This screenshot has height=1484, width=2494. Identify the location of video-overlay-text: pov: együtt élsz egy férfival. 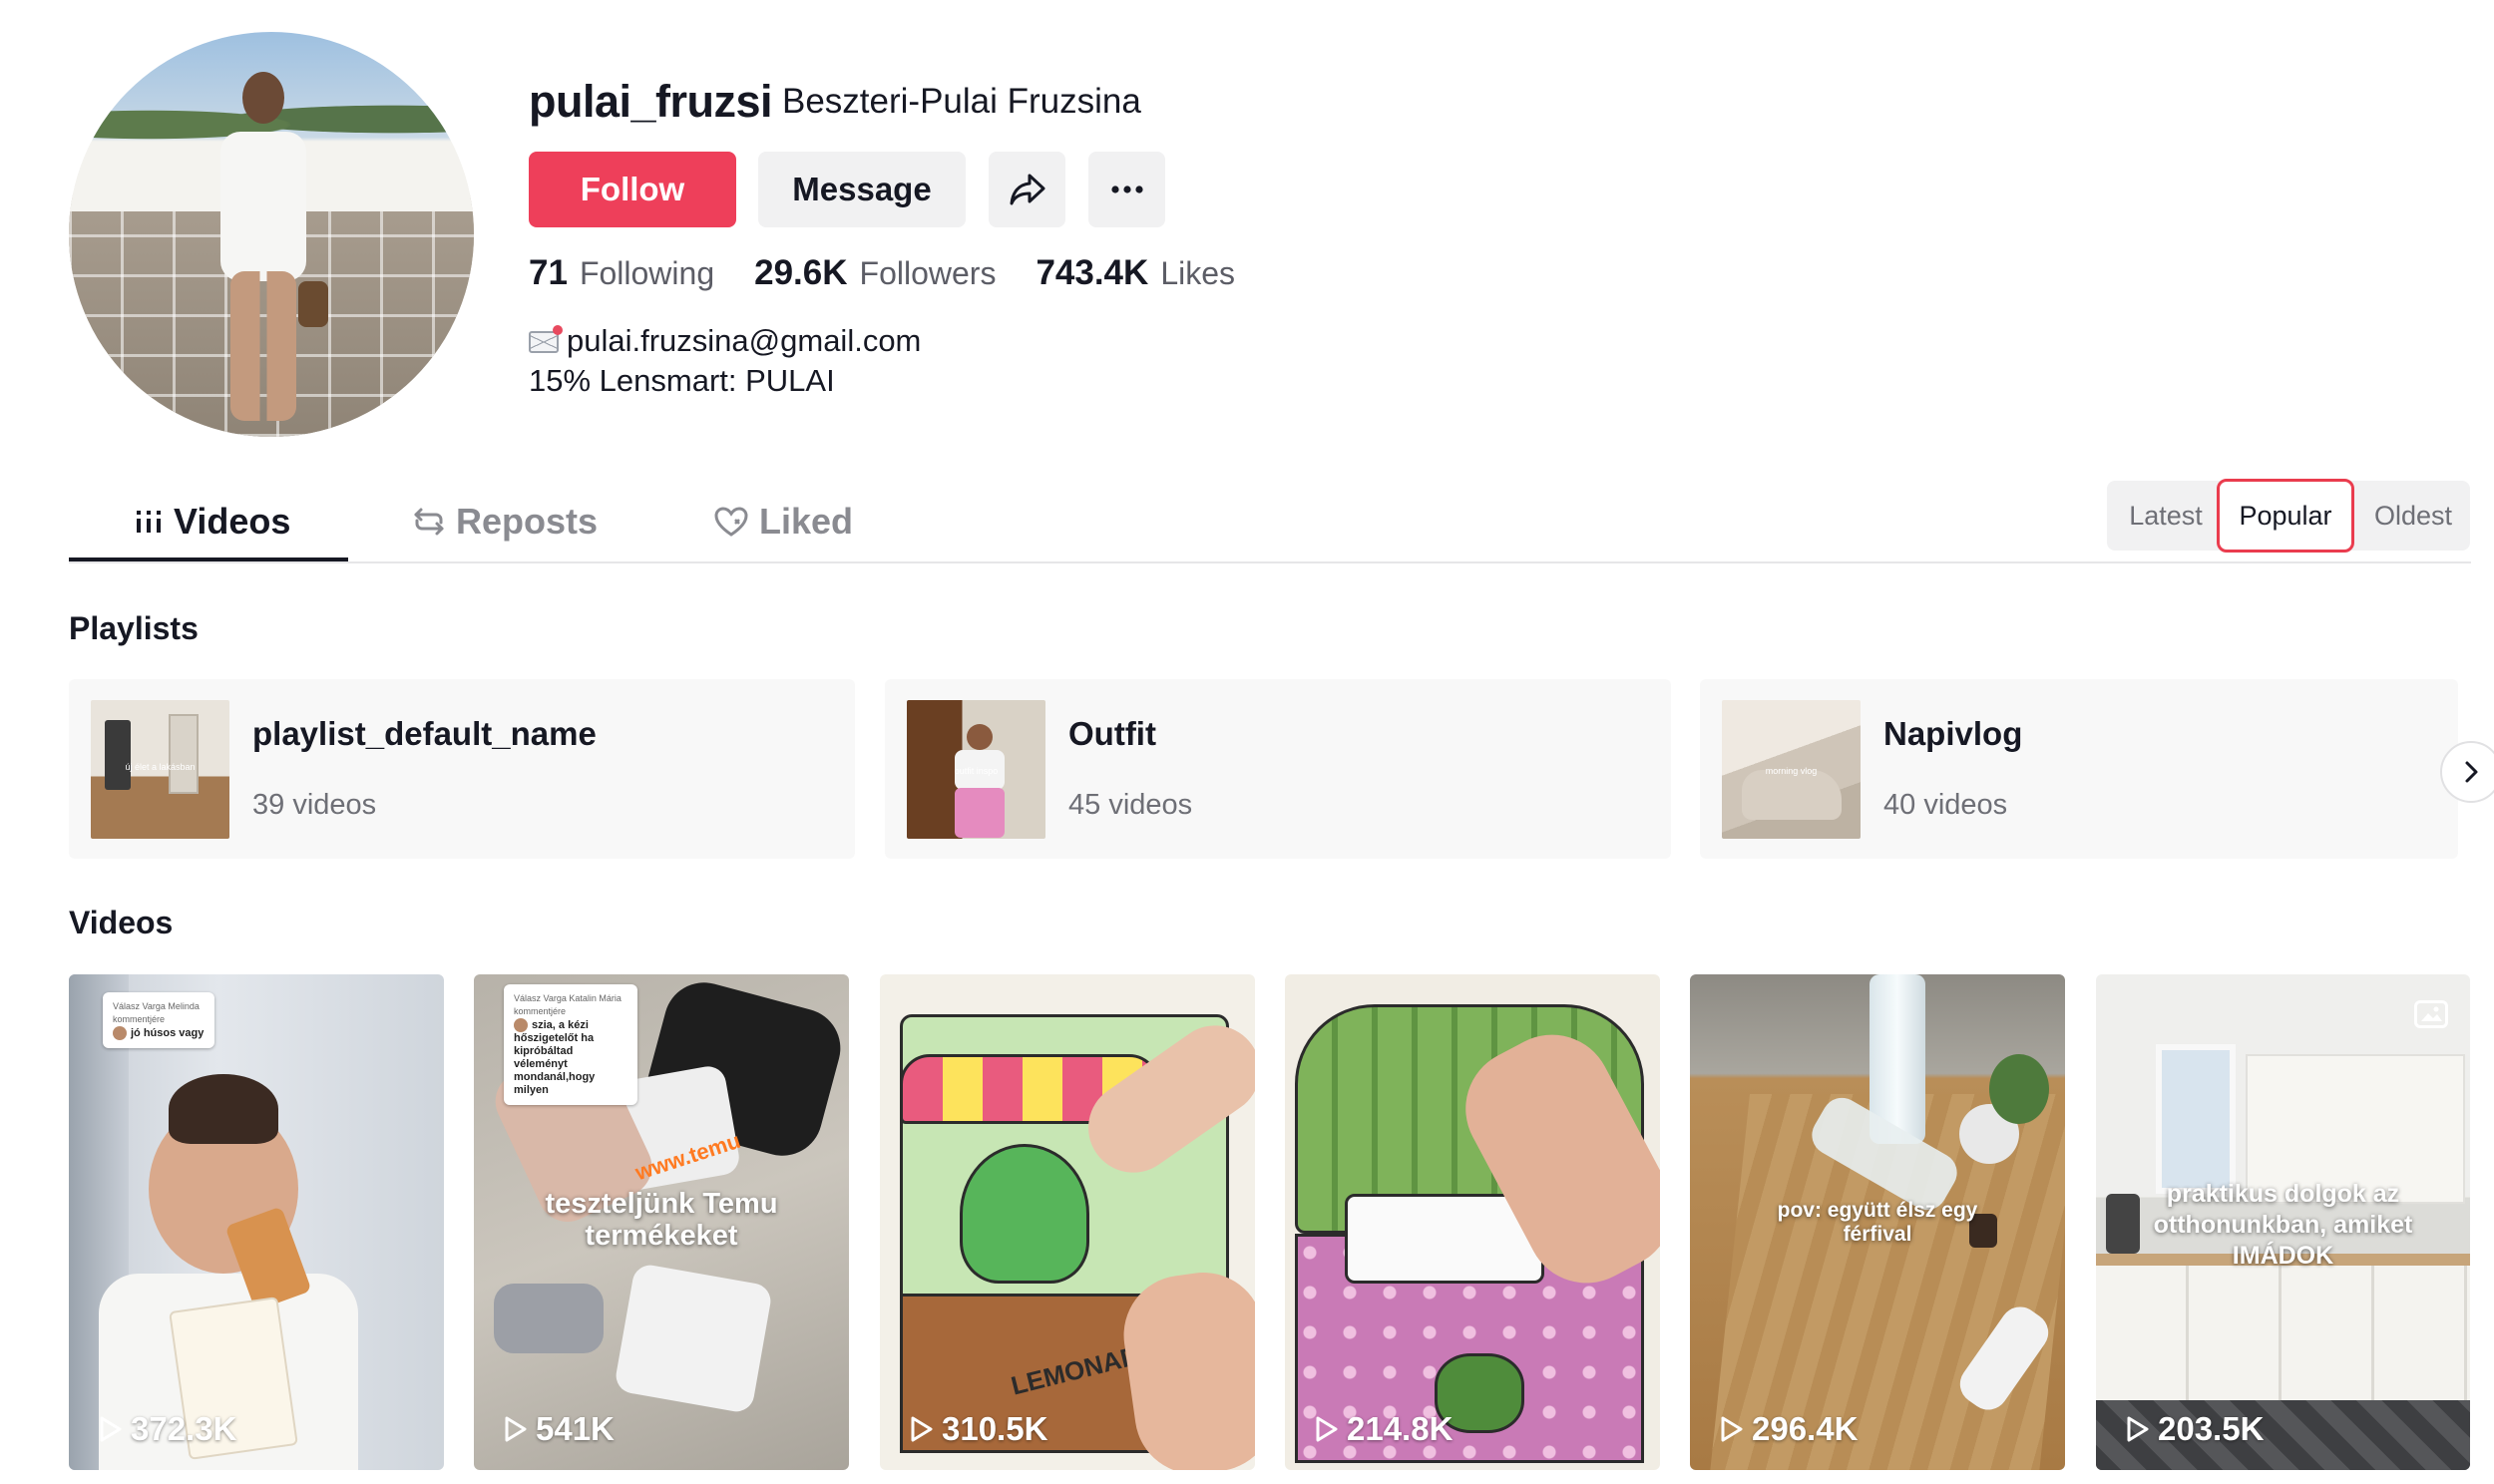
(1877, 1222).